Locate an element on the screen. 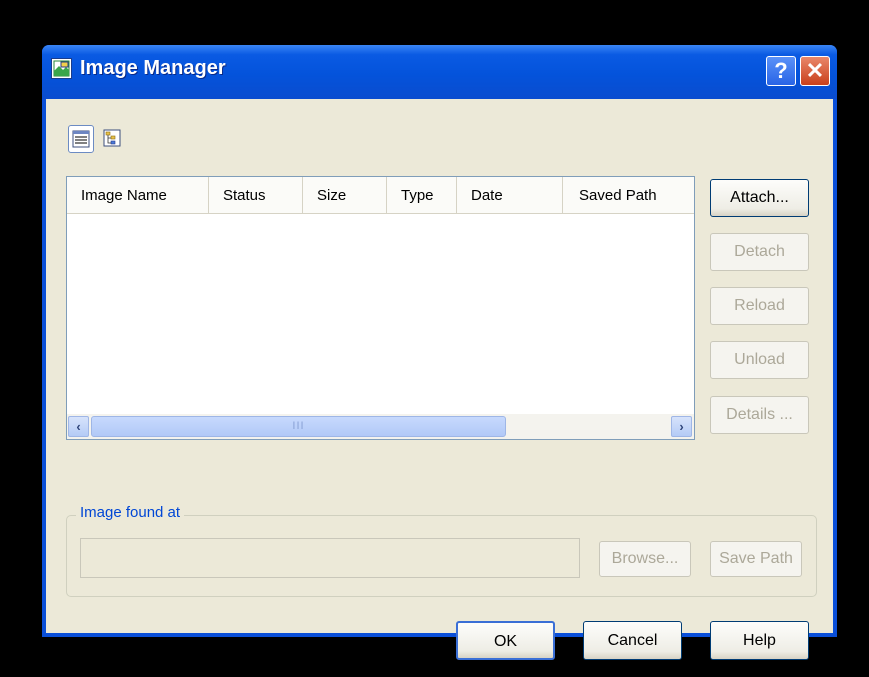  column-saved-path: Saved Path is located at coordinates (628, 195).